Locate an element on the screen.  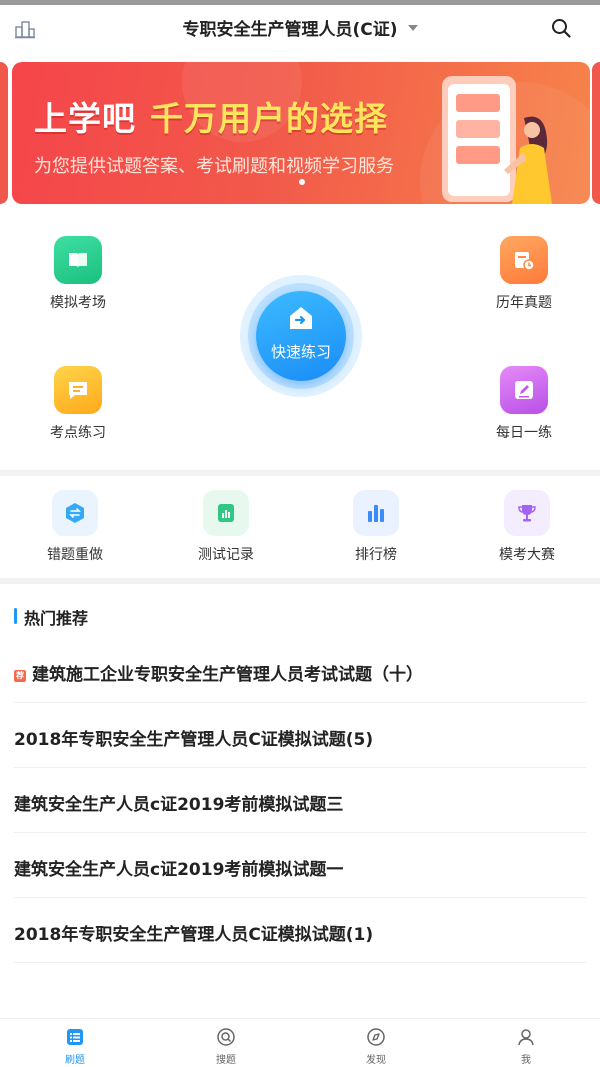
next-banner is located at coordinates (596, 133).